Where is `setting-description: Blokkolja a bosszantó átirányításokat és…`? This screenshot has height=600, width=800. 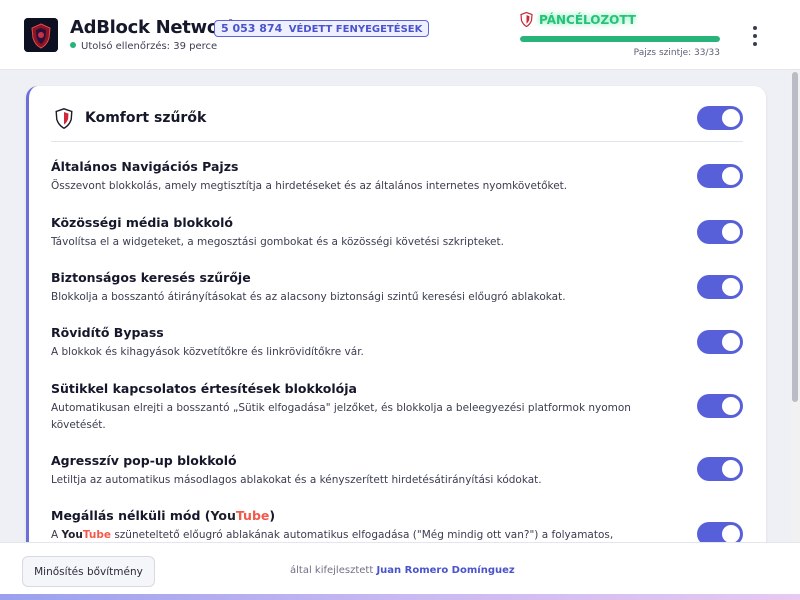
setting-description: Blokkolja a bosszantó átirányításokat és… is located at coordinates (308, 297).